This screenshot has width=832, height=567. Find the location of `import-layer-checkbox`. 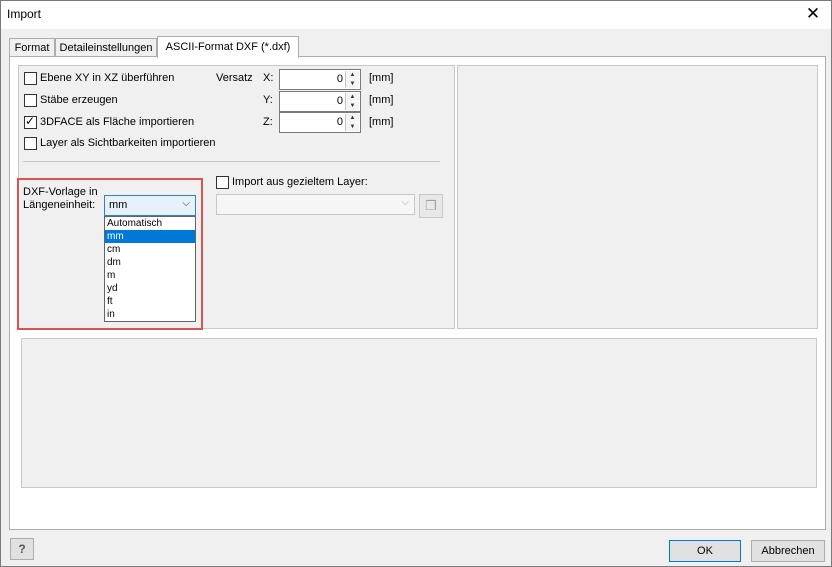

import-layer-checkbox is located at coordinates (222, 182).